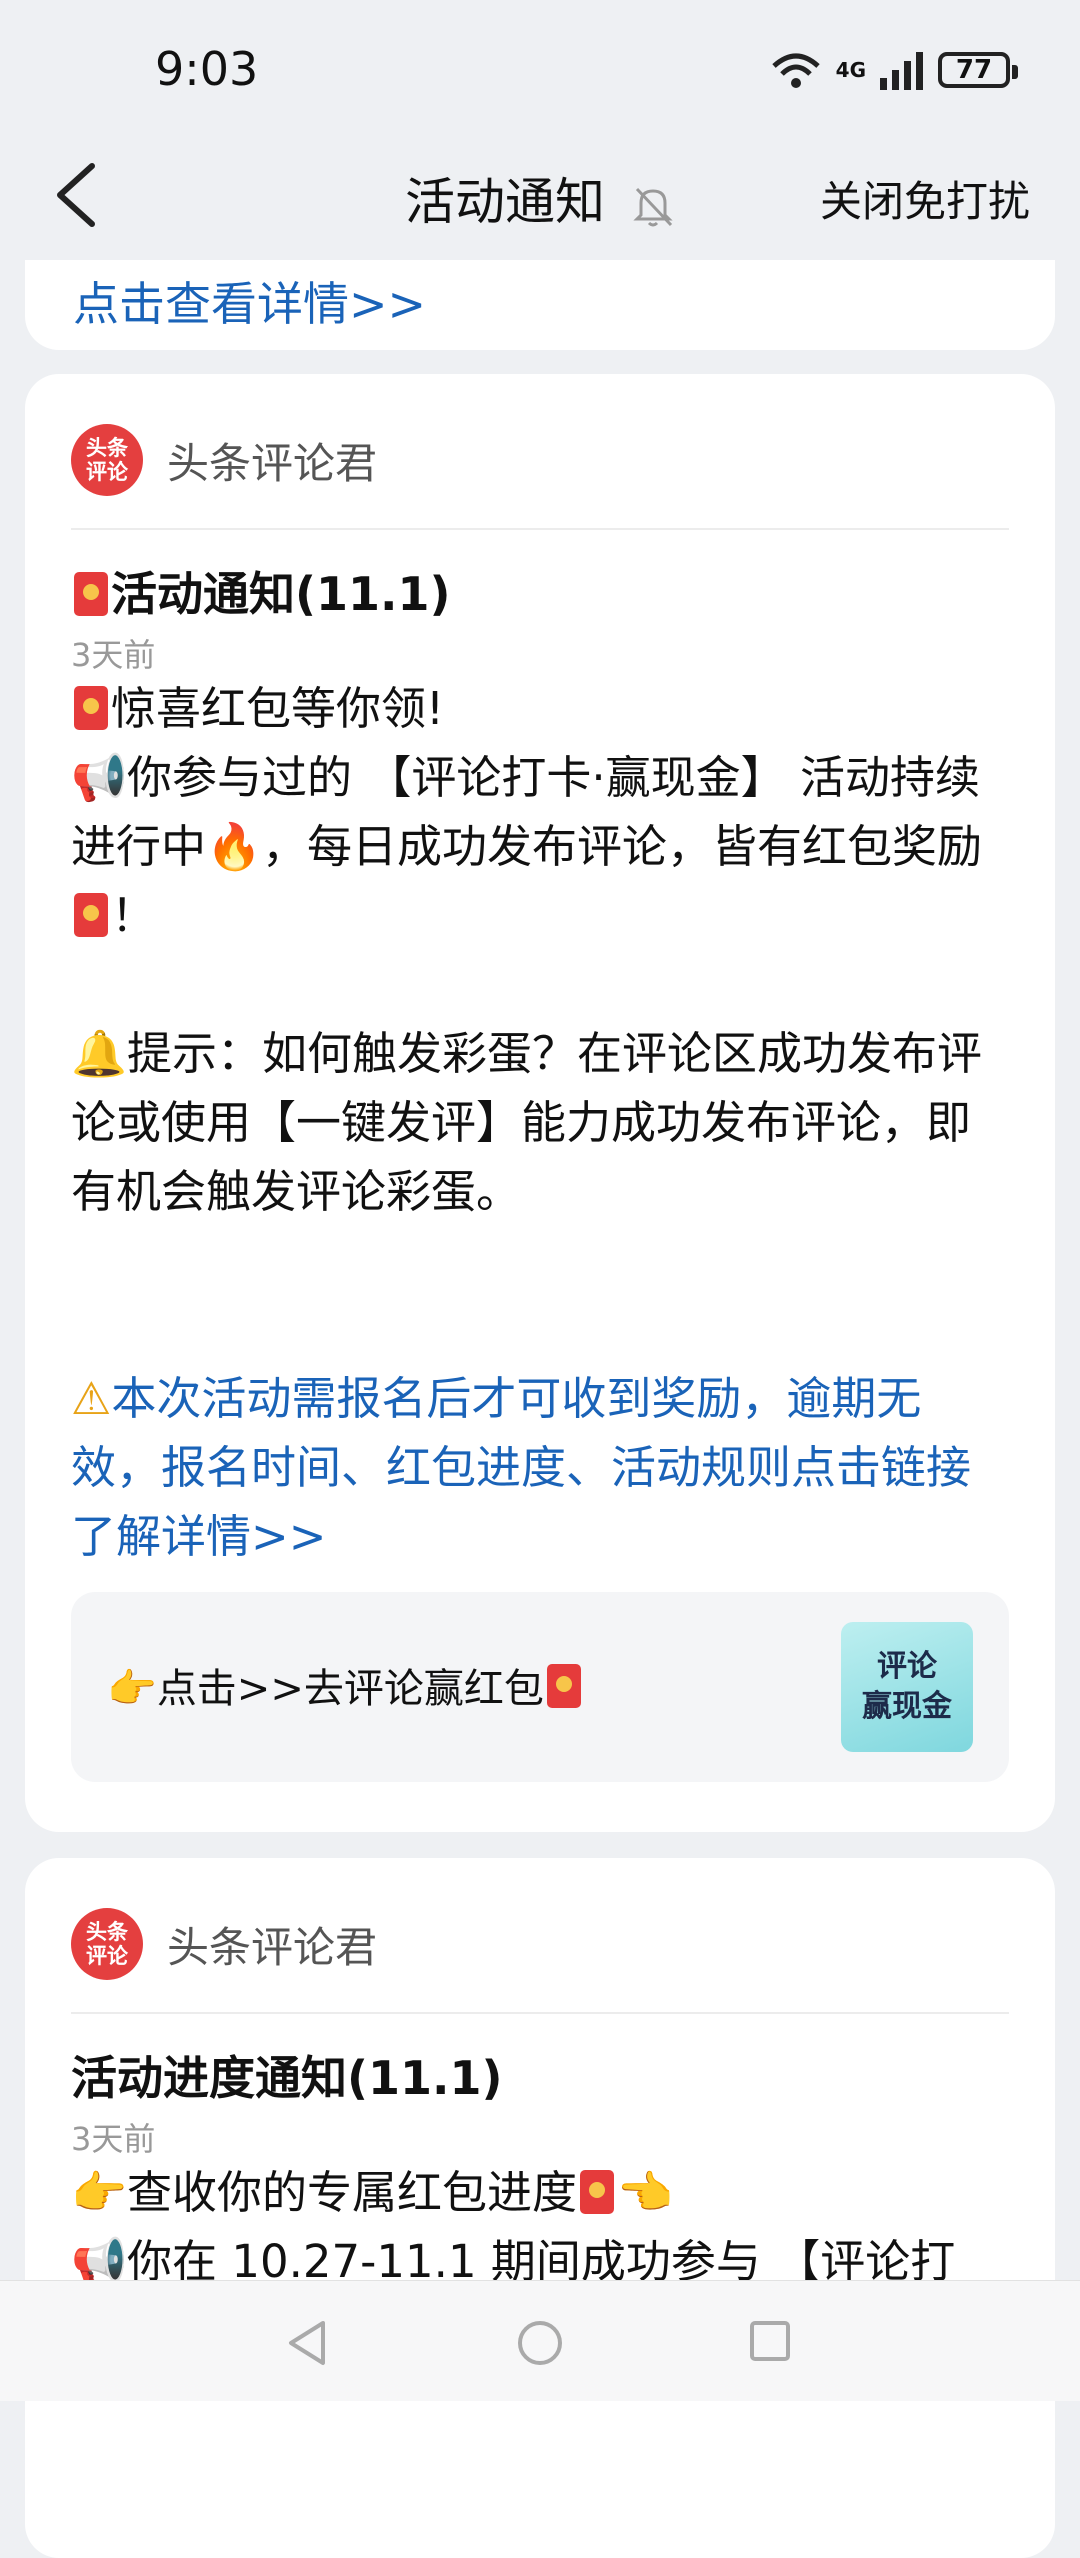  I want to click on warning-icon: ⚠, so click(91, 1398).